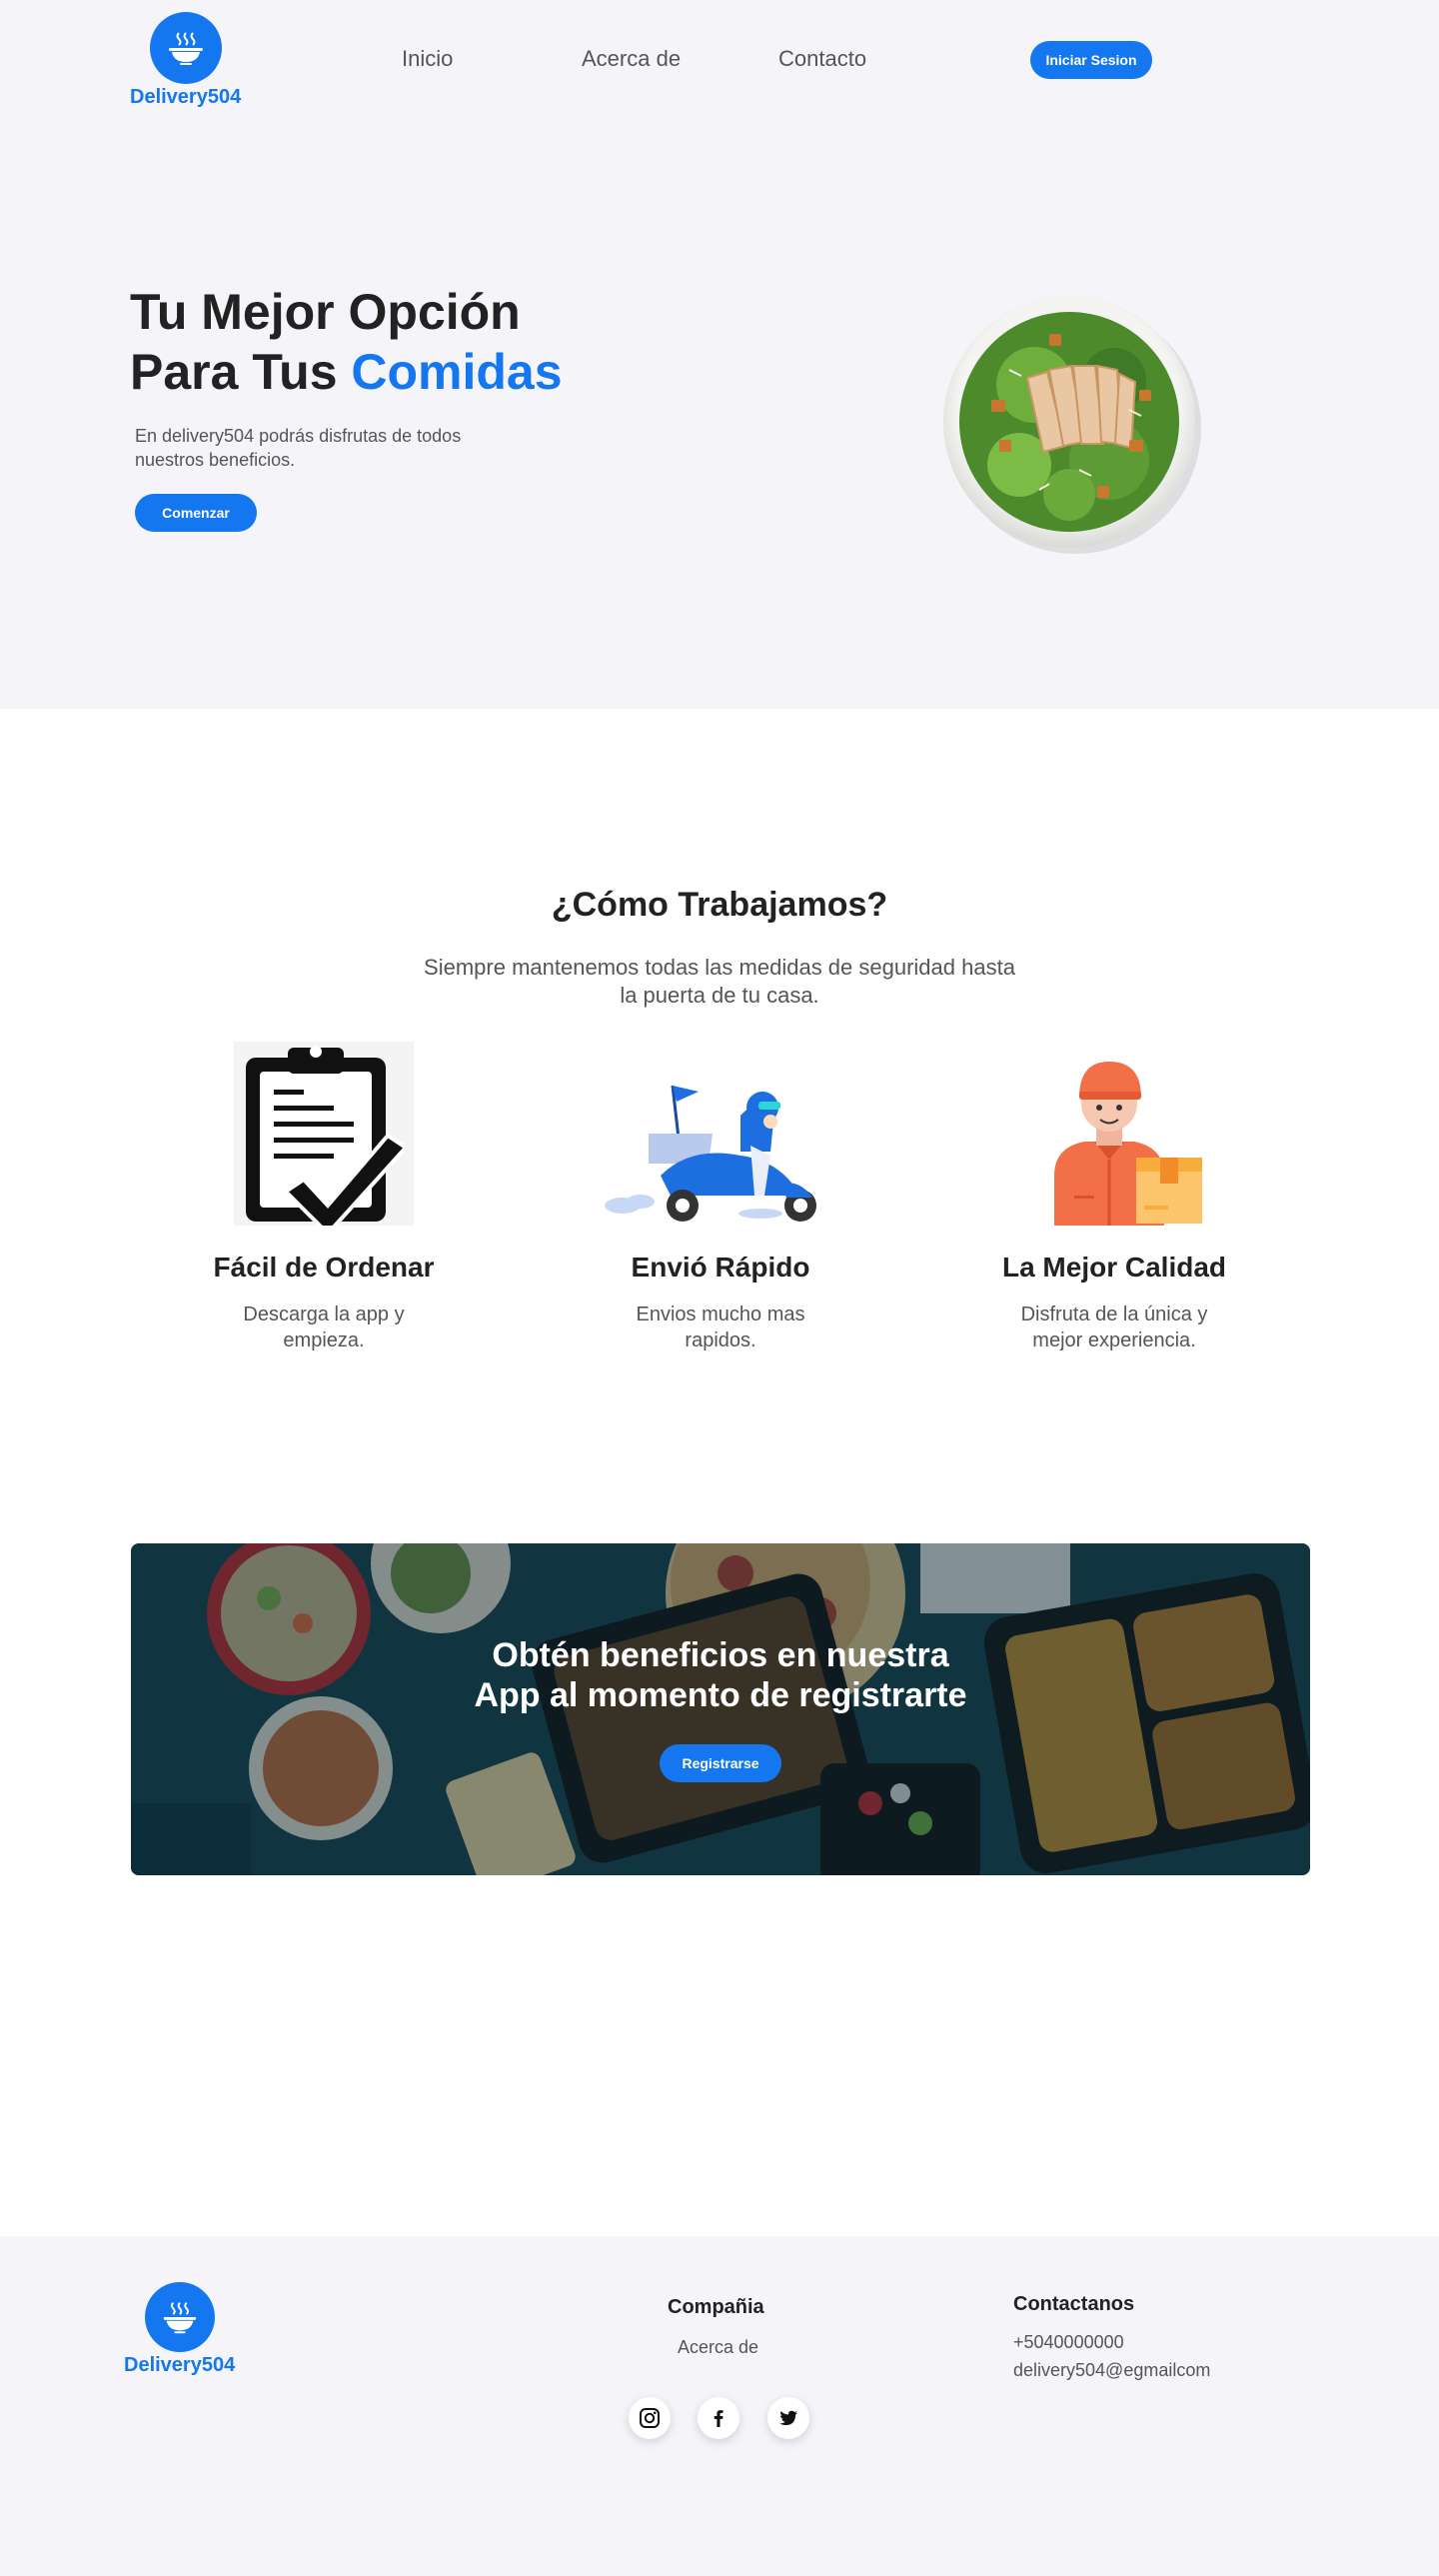  What do you see at coordinates (1069, 423) in the screenshot?
I see `salad-plate-image` at bounding box center [1069, 423].